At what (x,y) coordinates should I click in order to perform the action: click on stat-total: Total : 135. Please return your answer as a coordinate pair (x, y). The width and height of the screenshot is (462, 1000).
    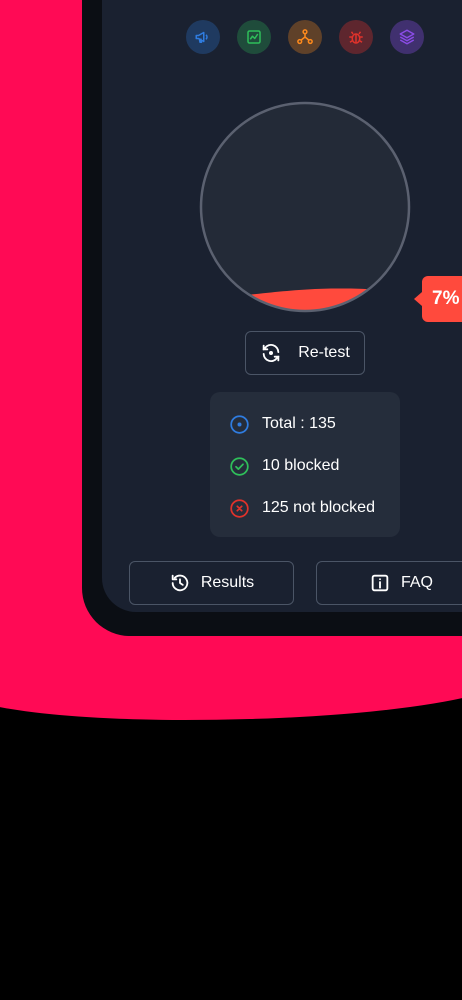
    Looking at the image, I should click on (314, 424).